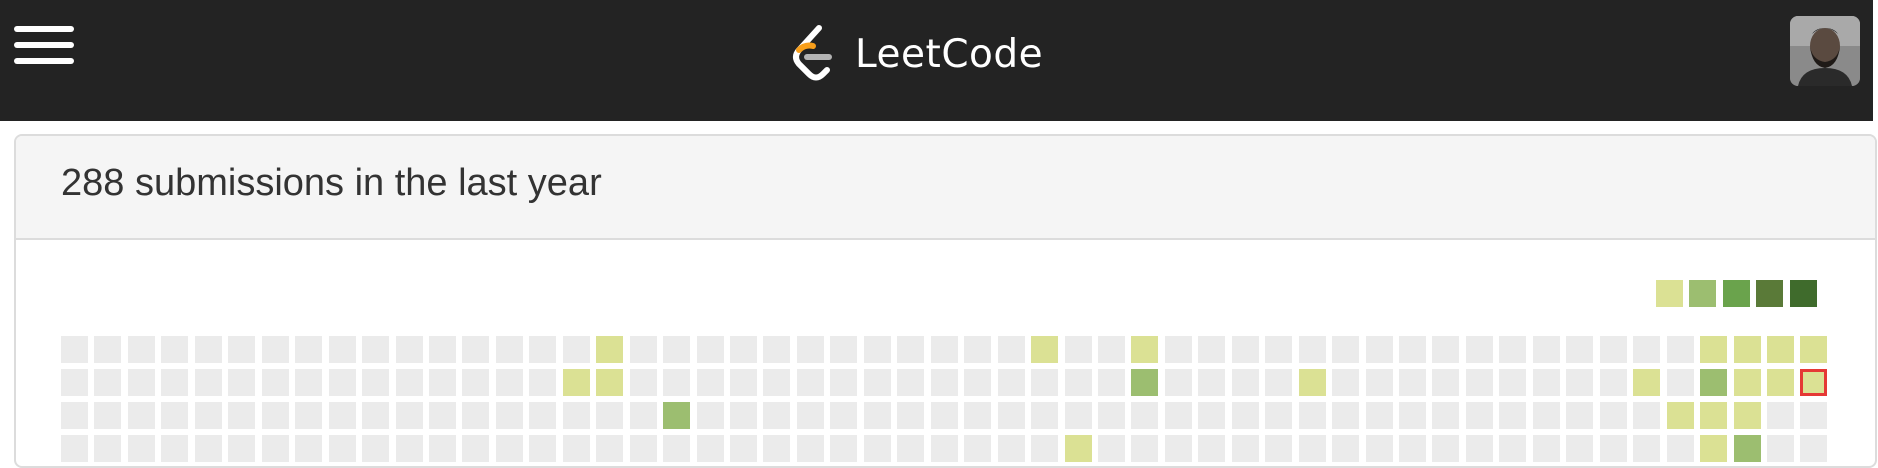 This screenshot has height=468, width=1878. What do you see at coordinates (914, 54) in the screenshot?
I see `brand-link: LeetCode` at bounding box center [914, 54].